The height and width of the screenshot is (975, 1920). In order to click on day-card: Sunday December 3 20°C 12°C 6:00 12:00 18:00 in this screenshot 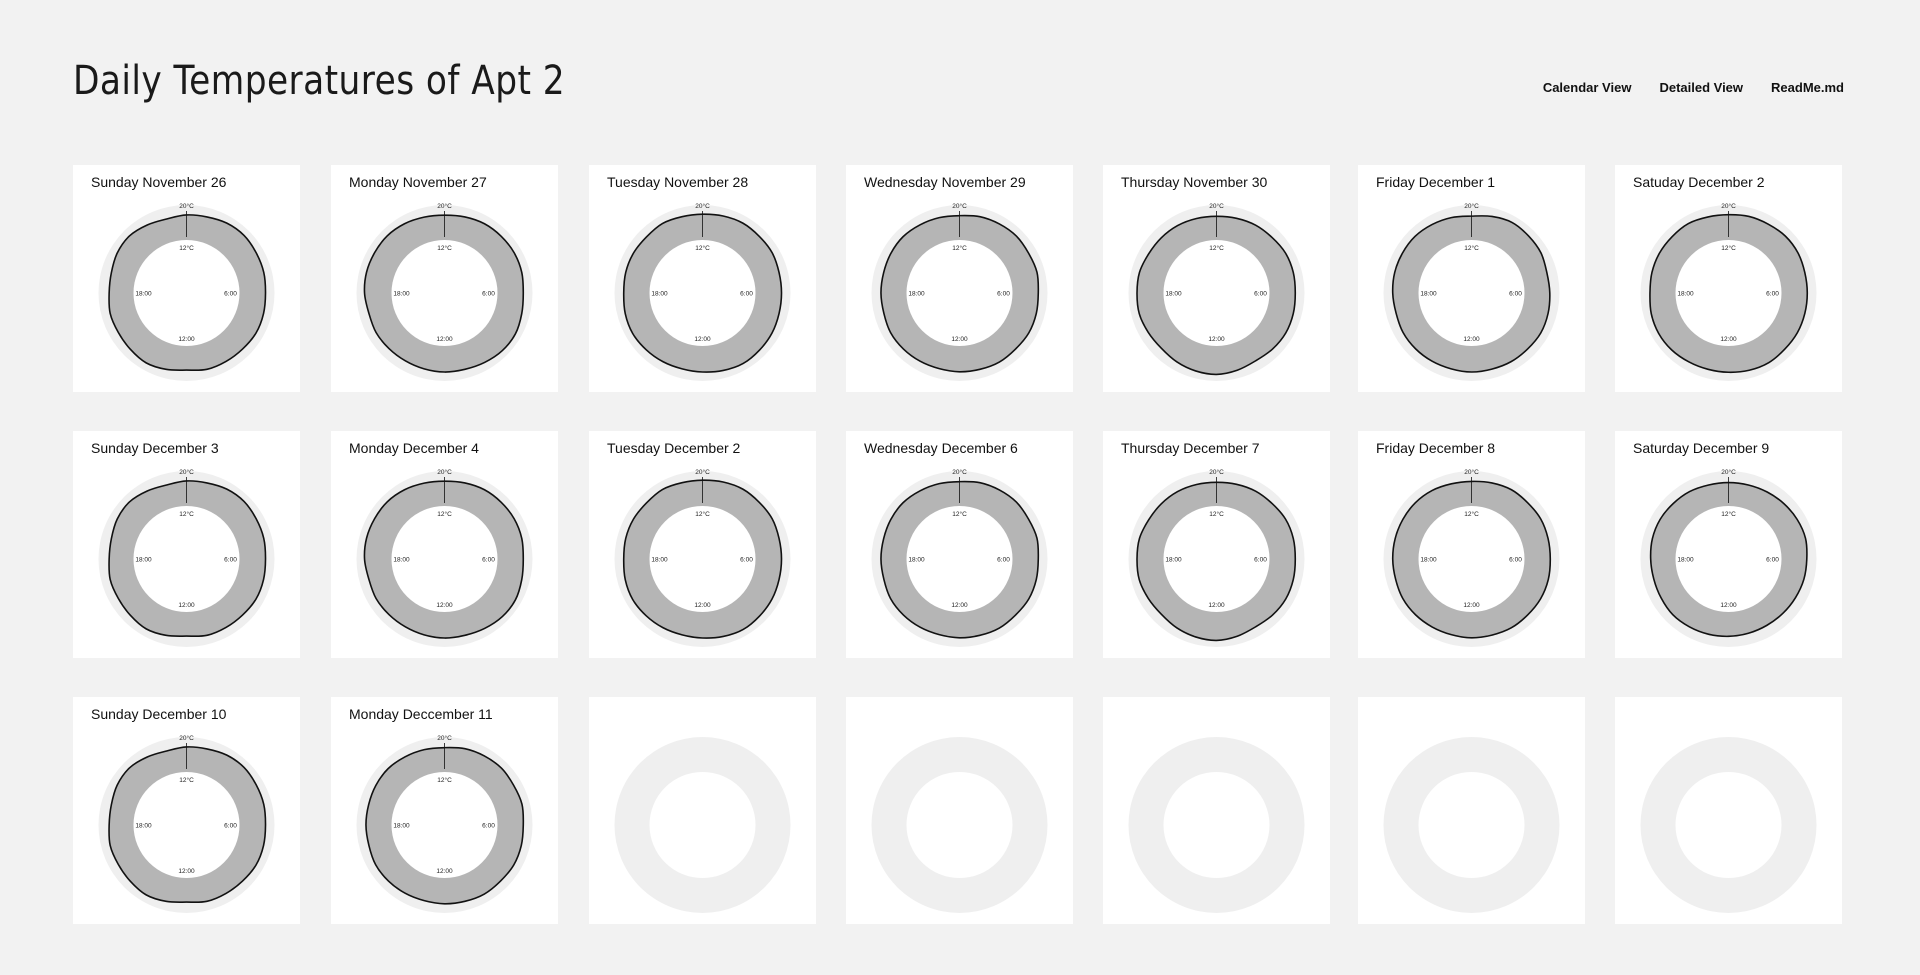, I will do `click(186, 544)`.